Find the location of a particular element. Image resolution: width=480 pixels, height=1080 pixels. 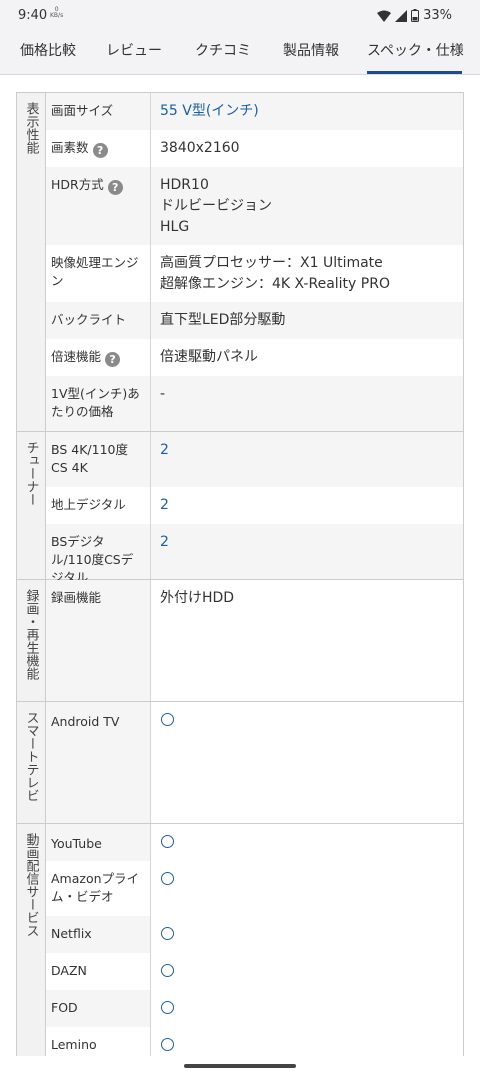

spec-row: BS 4K/110度CS 4K 2 is located at coordinates (254, 459).